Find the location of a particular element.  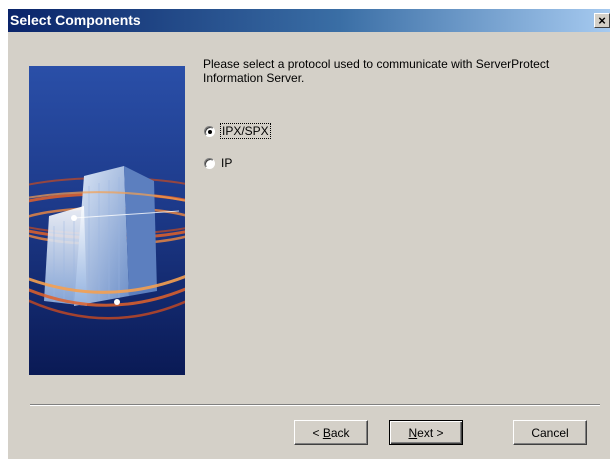

back-button: < Back is located at coordinates (331, 432).